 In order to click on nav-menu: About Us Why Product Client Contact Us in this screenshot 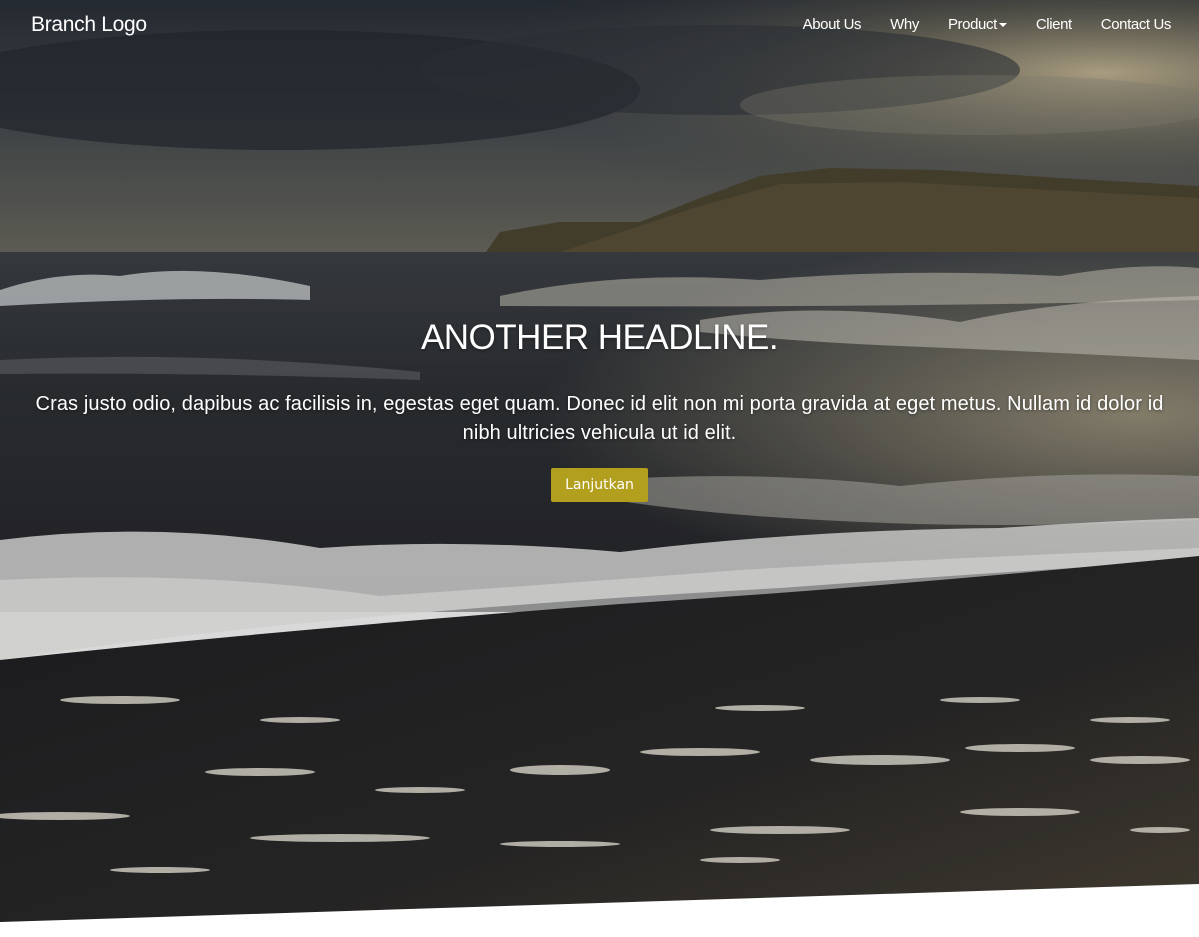, I will do `click(973, 24)`.